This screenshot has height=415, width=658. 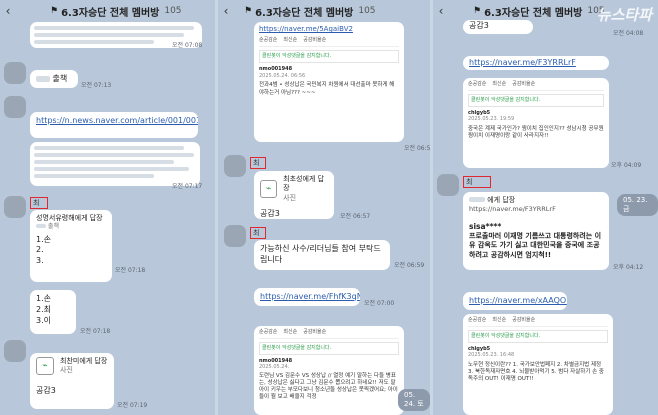 What do you see at coordinates (60, 78) in the screenshot?
I see `message-text: 출책` at bounding box center [60, 78].